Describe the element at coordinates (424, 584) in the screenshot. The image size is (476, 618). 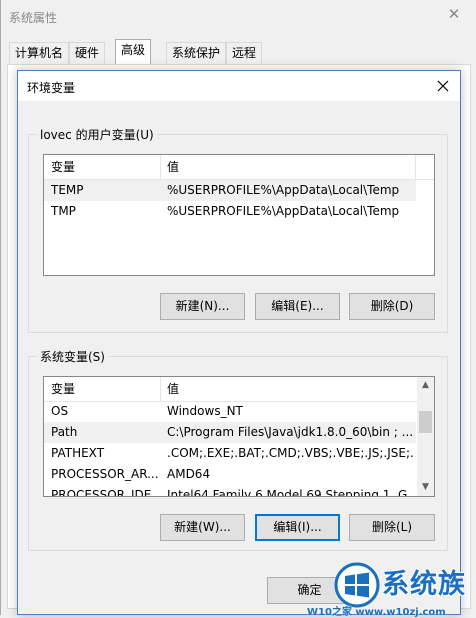
I see `watermark-brand: 系统族` at that location.